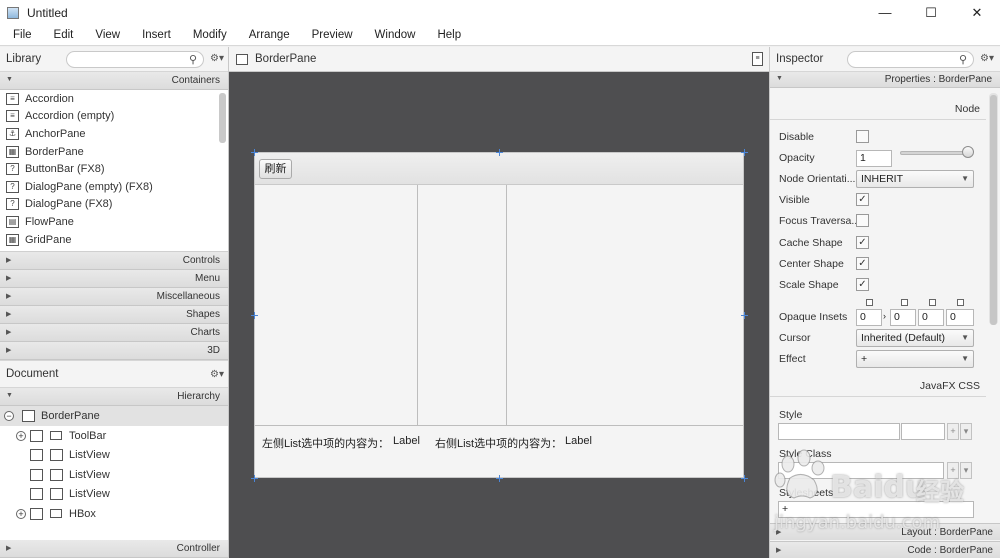 This screenshot has height=558, width=1000. What do you see at coordinates (9, 278) in the screenshot?
I see `collapsed-triangle-icon: ▶` at bounding box center [9, 278].